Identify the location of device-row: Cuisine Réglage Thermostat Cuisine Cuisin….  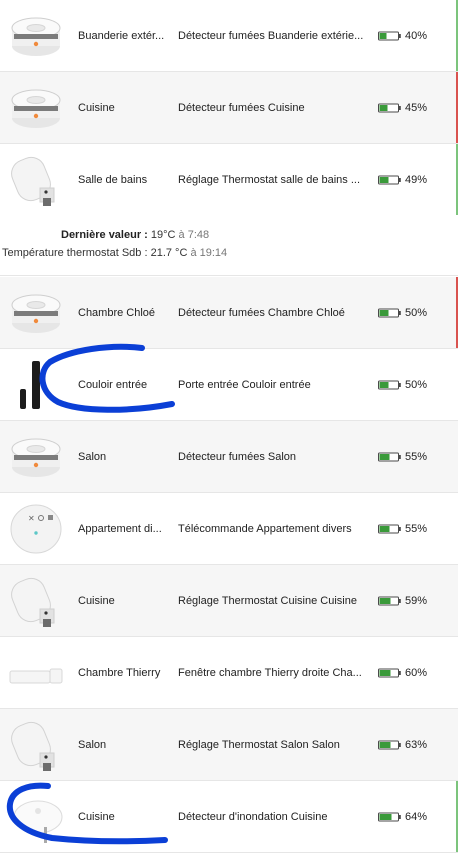
(229, 601).